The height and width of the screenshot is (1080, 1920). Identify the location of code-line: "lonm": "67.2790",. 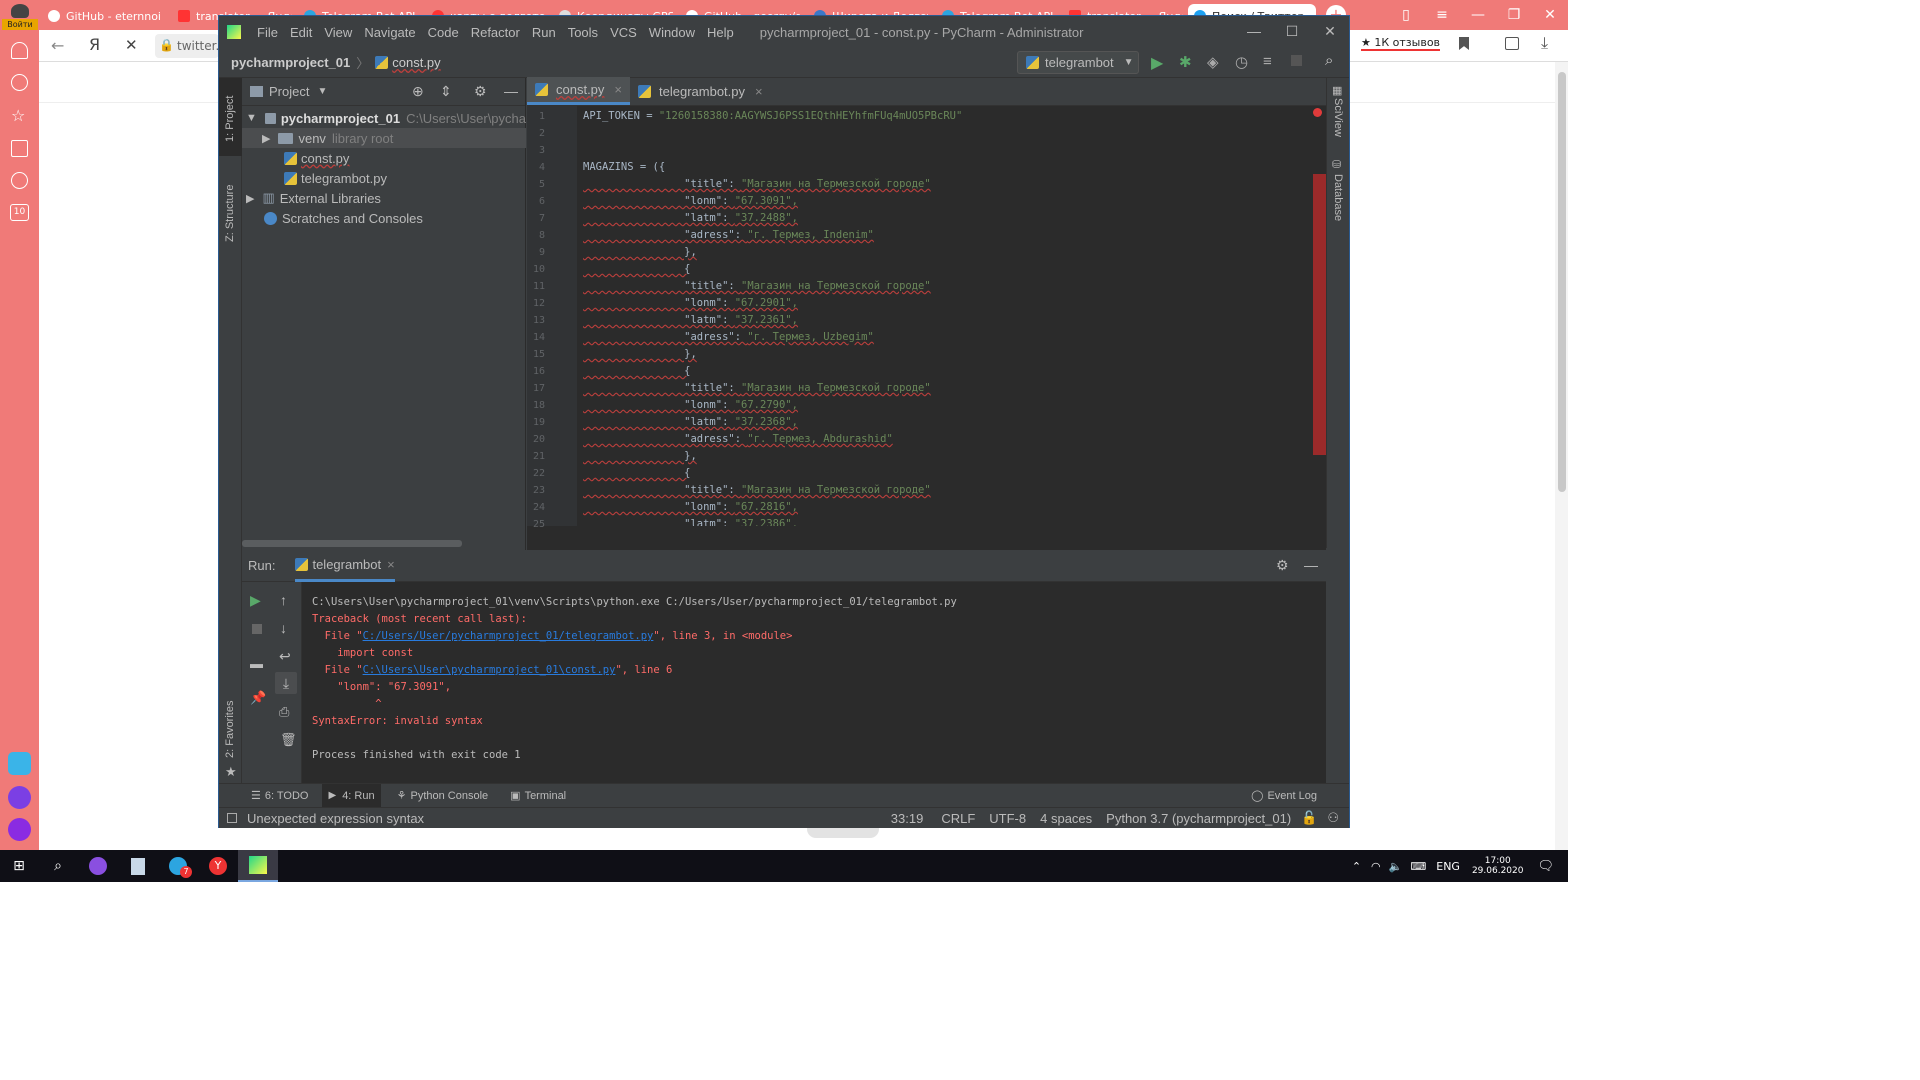
(690, 405).